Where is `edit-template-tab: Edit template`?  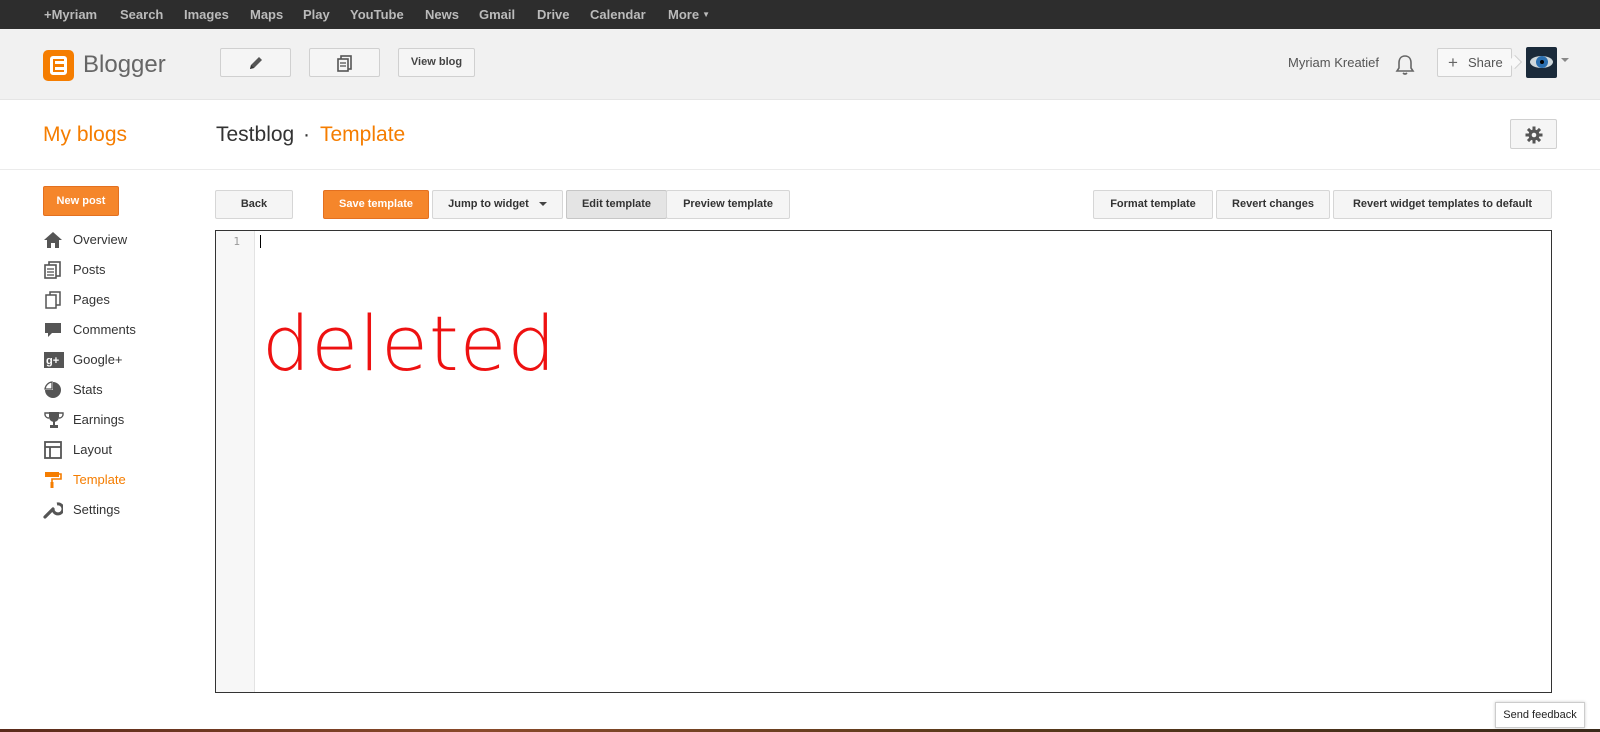 edit-template-tab: Edit template is located at coordinates (616, 204).